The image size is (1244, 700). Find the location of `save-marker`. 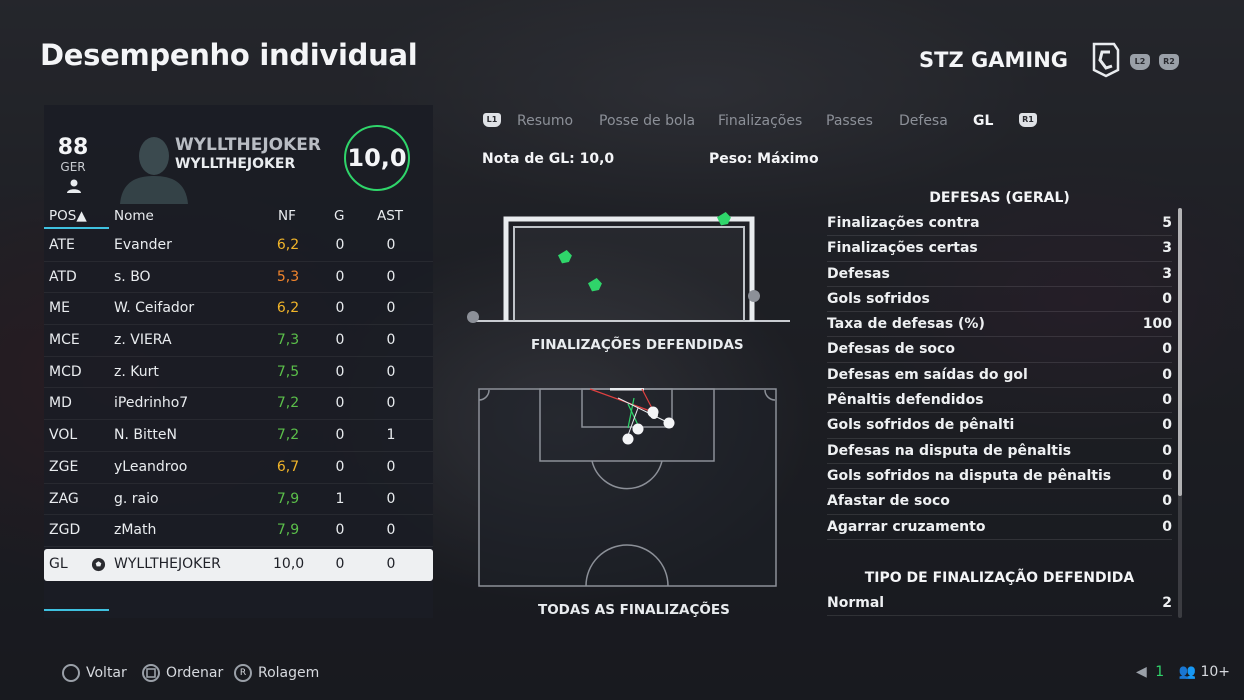

save-marker is located at coordinates (723, 218).